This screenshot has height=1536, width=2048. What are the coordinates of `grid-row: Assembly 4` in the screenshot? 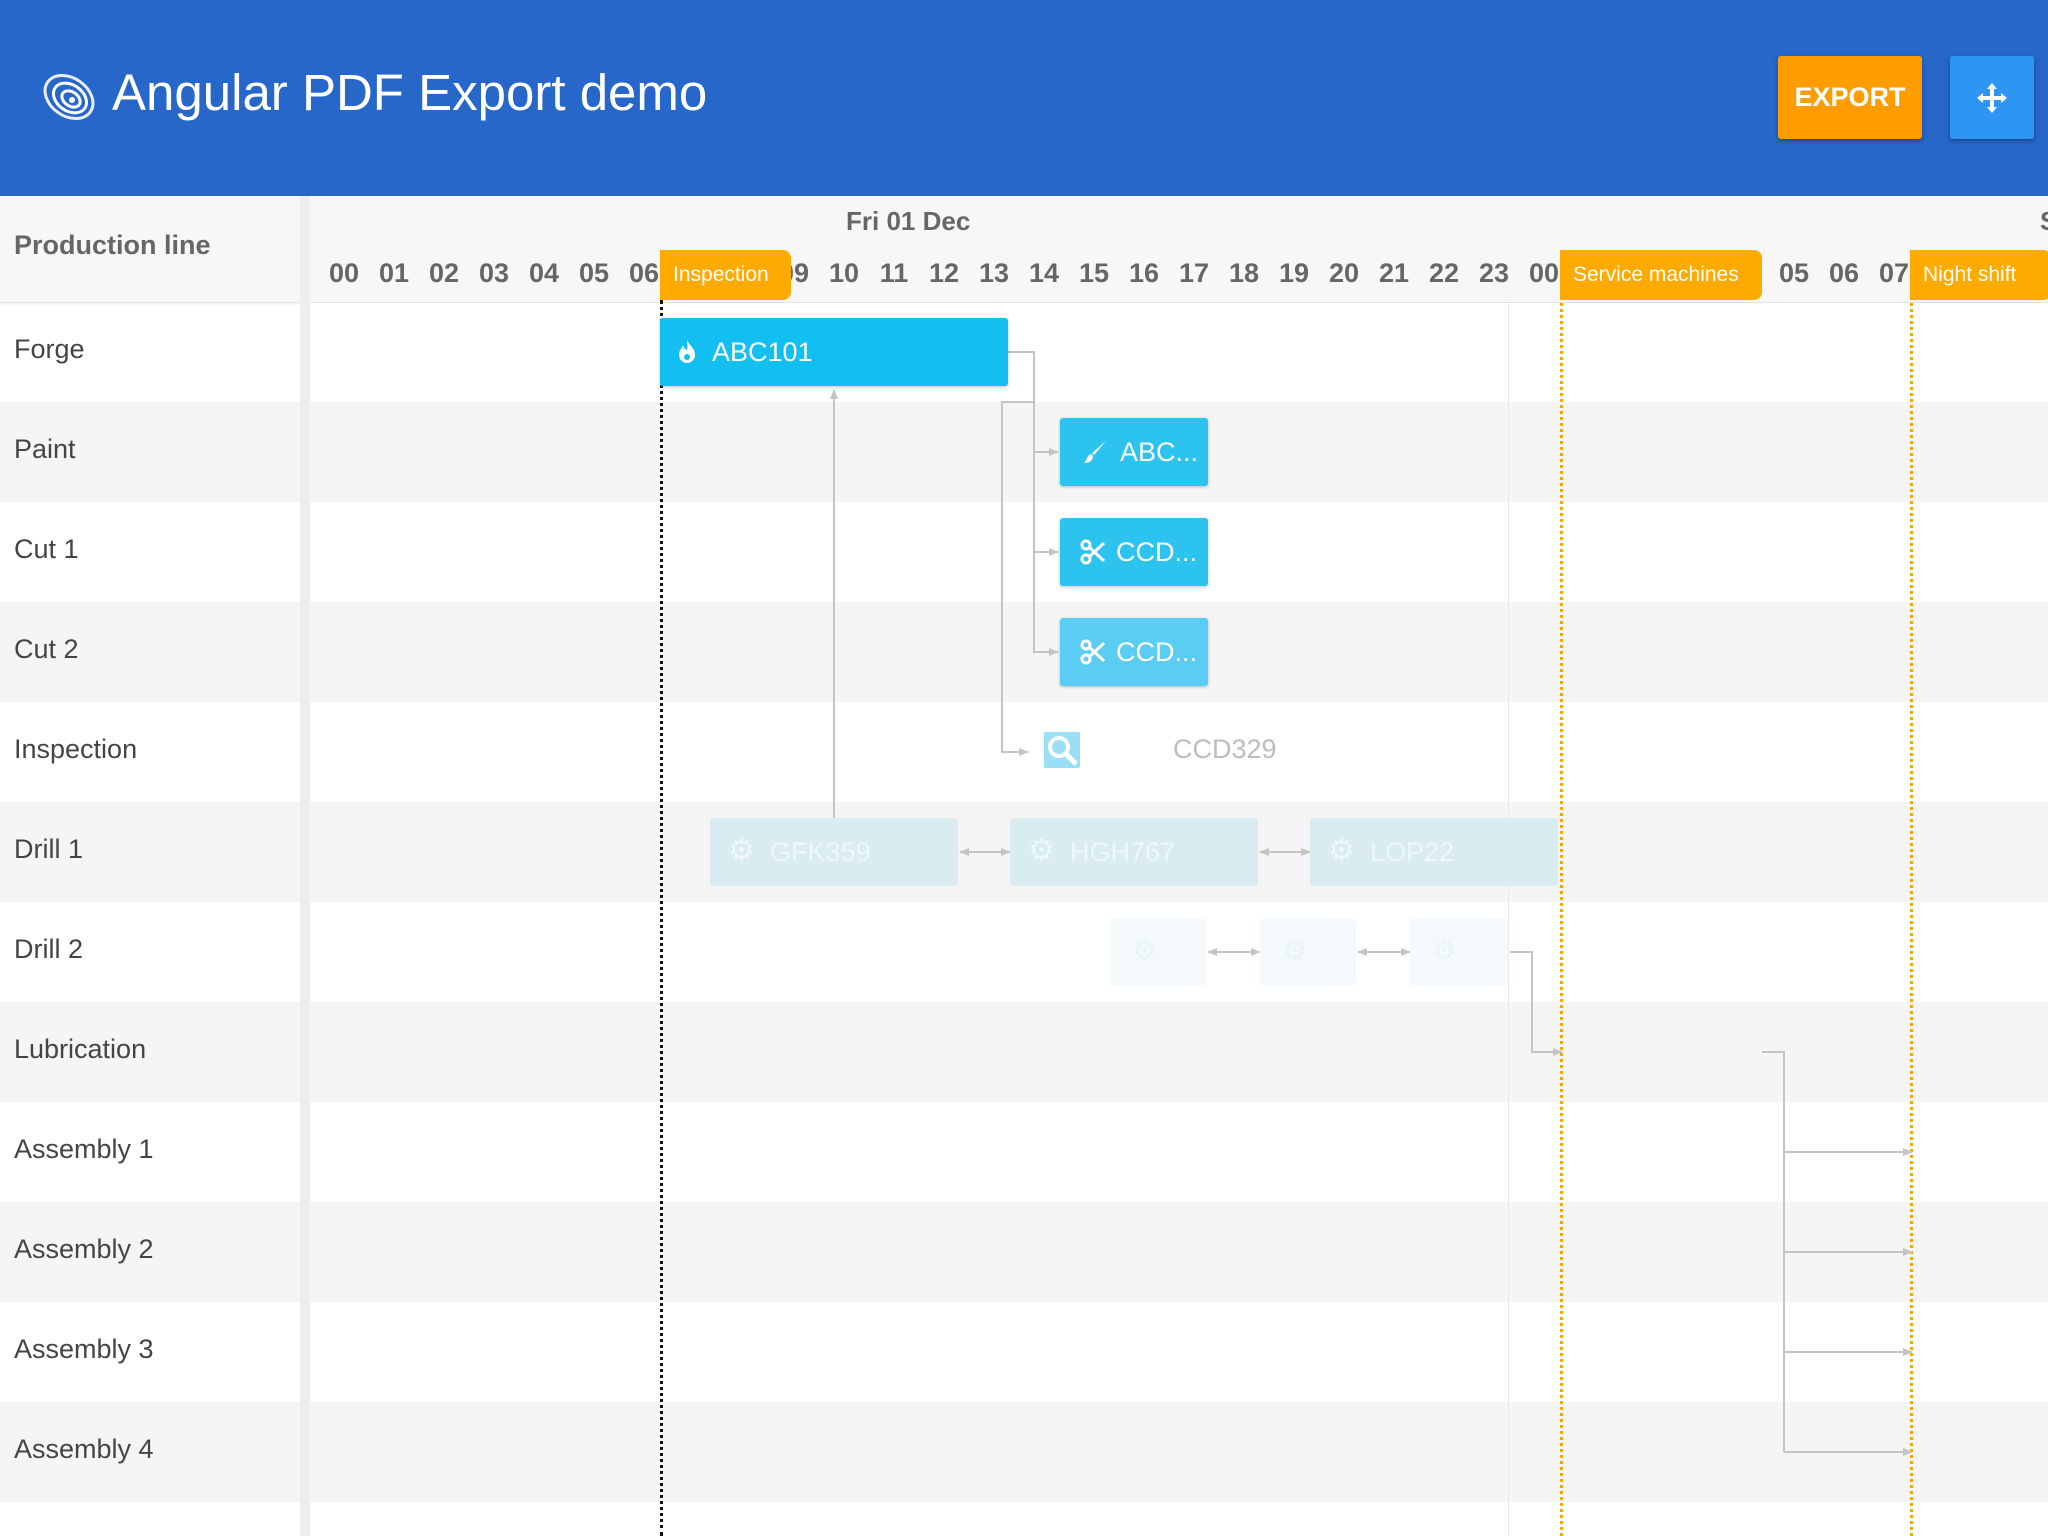 It's located at (150, 1452).